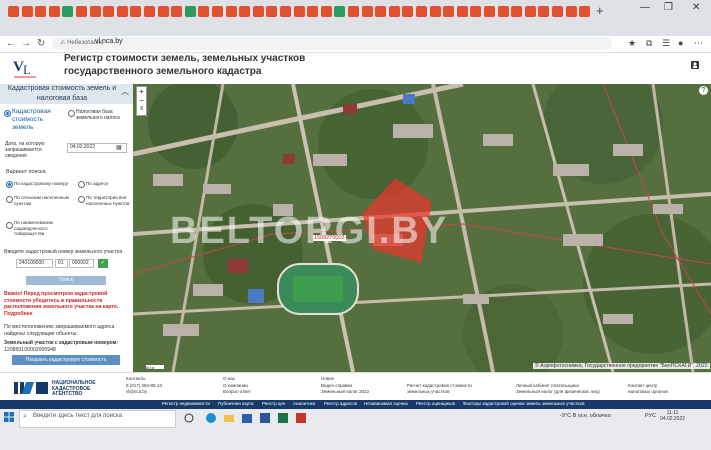 The width and height of the screenshot is (711, 450). I want to click on extensions-icon: ⧉, so click(649, 43).